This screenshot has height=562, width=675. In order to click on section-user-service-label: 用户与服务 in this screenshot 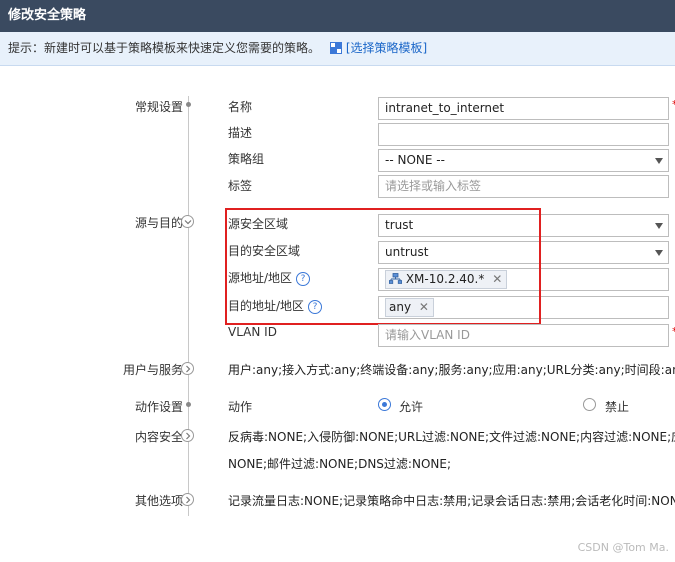, I will do `click(152, 370)`.